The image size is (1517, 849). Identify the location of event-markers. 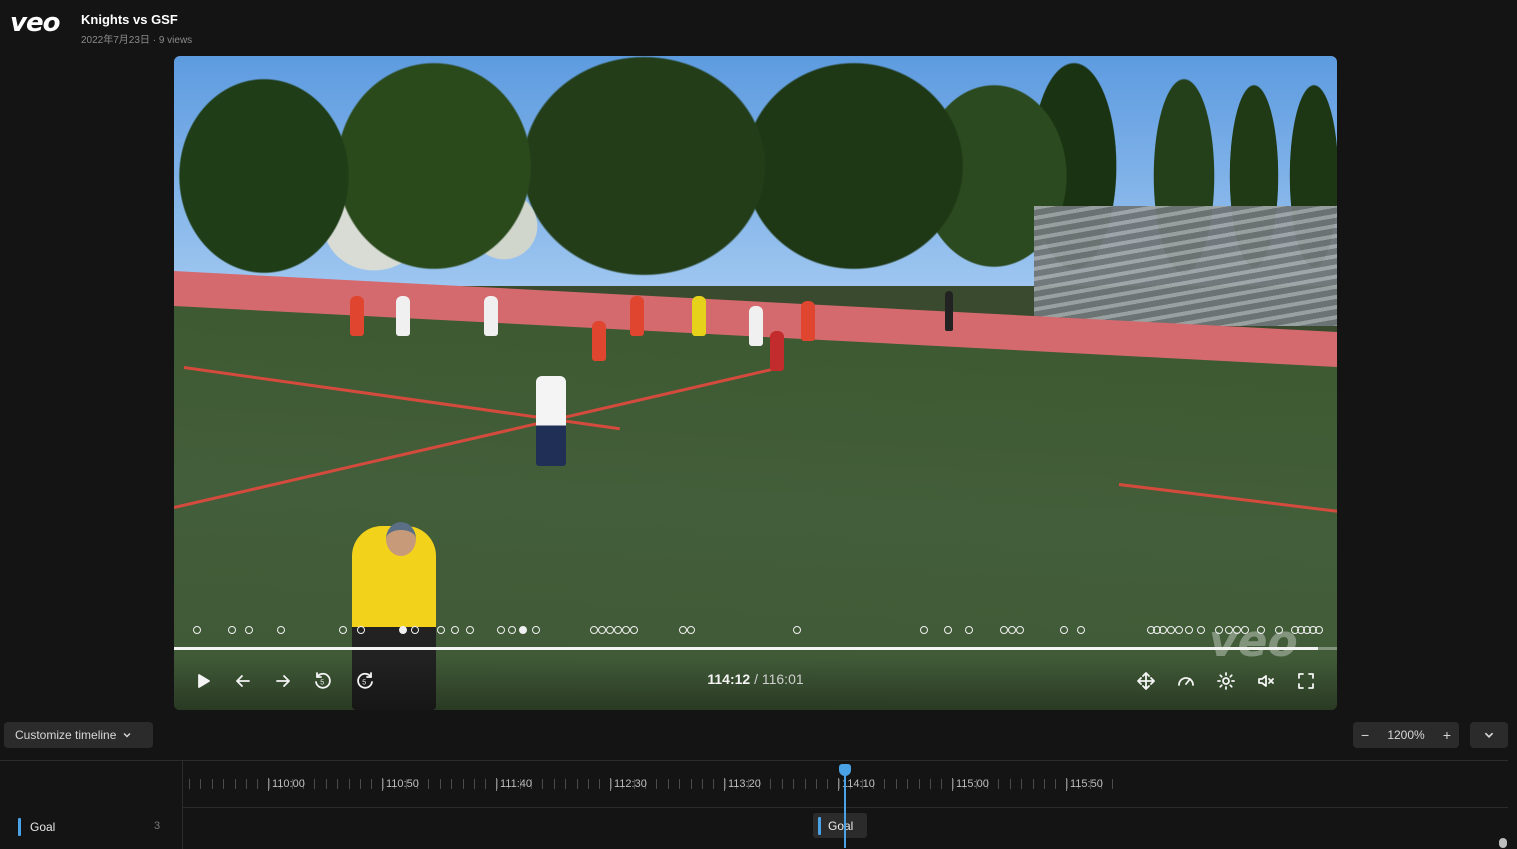
(755, 633).